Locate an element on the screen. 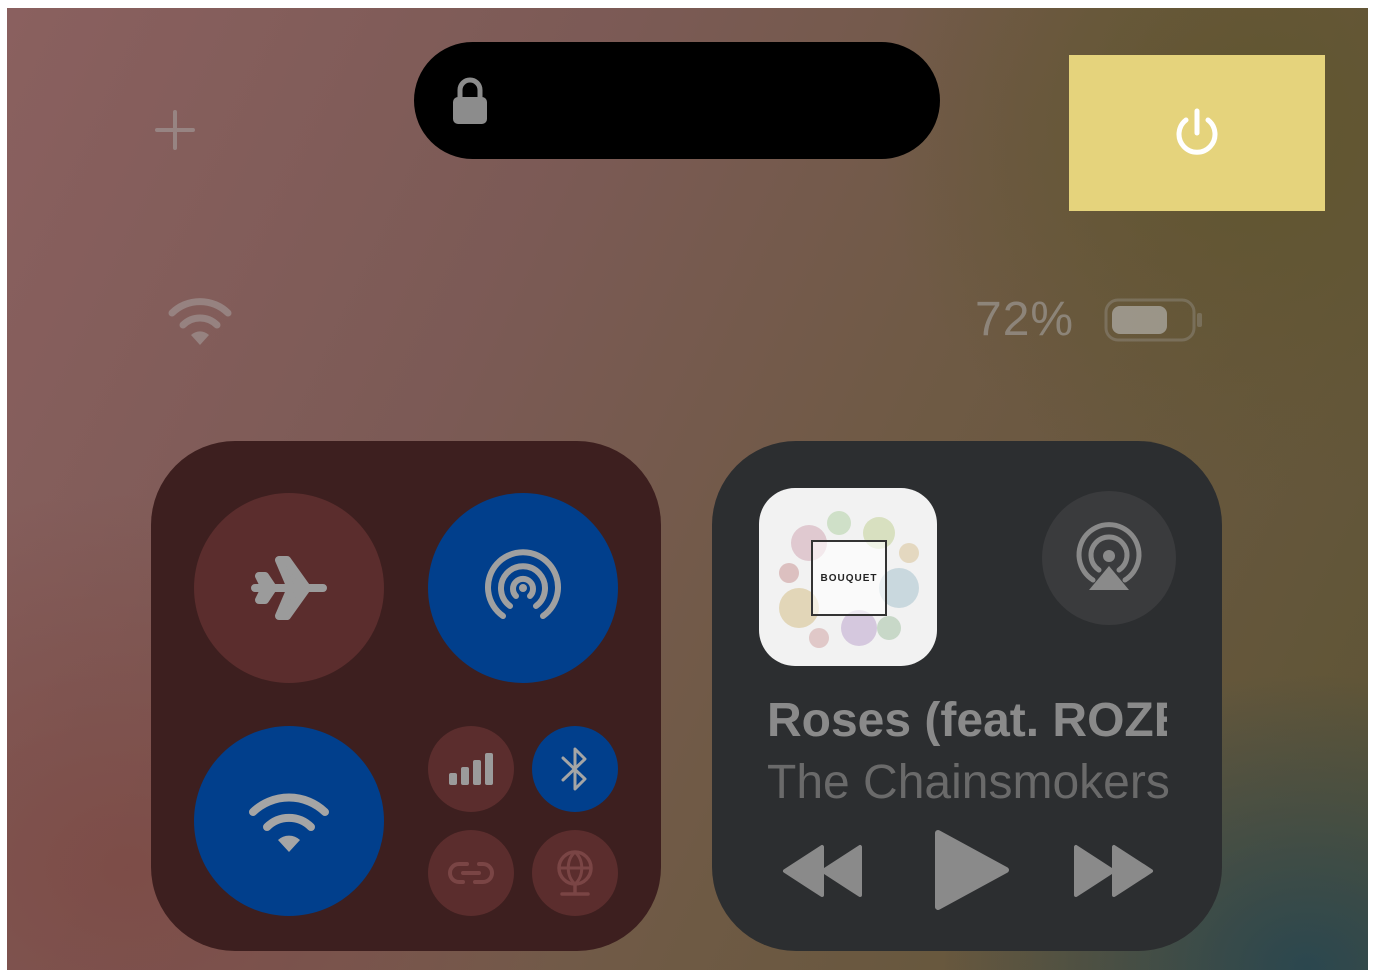 The image size is (1375, 970). forward-icon is located at coordinates (1113, 871).